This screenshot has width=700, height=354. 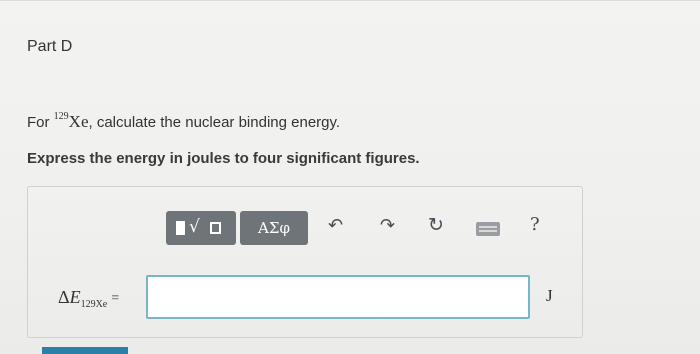 I want to click on energy-variable: E, so click(x=75, y=297).